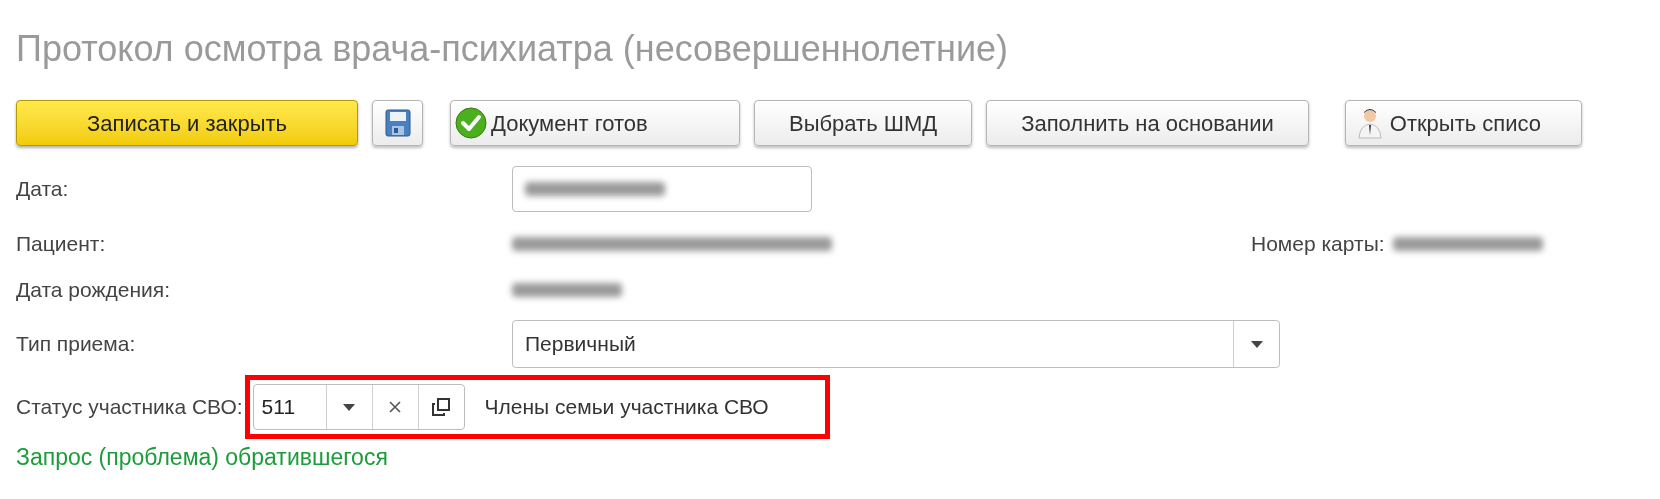  Describe the element at coordinates (93, 290) in the screenshot. I see `field-label: Дата рождения:` at that location.